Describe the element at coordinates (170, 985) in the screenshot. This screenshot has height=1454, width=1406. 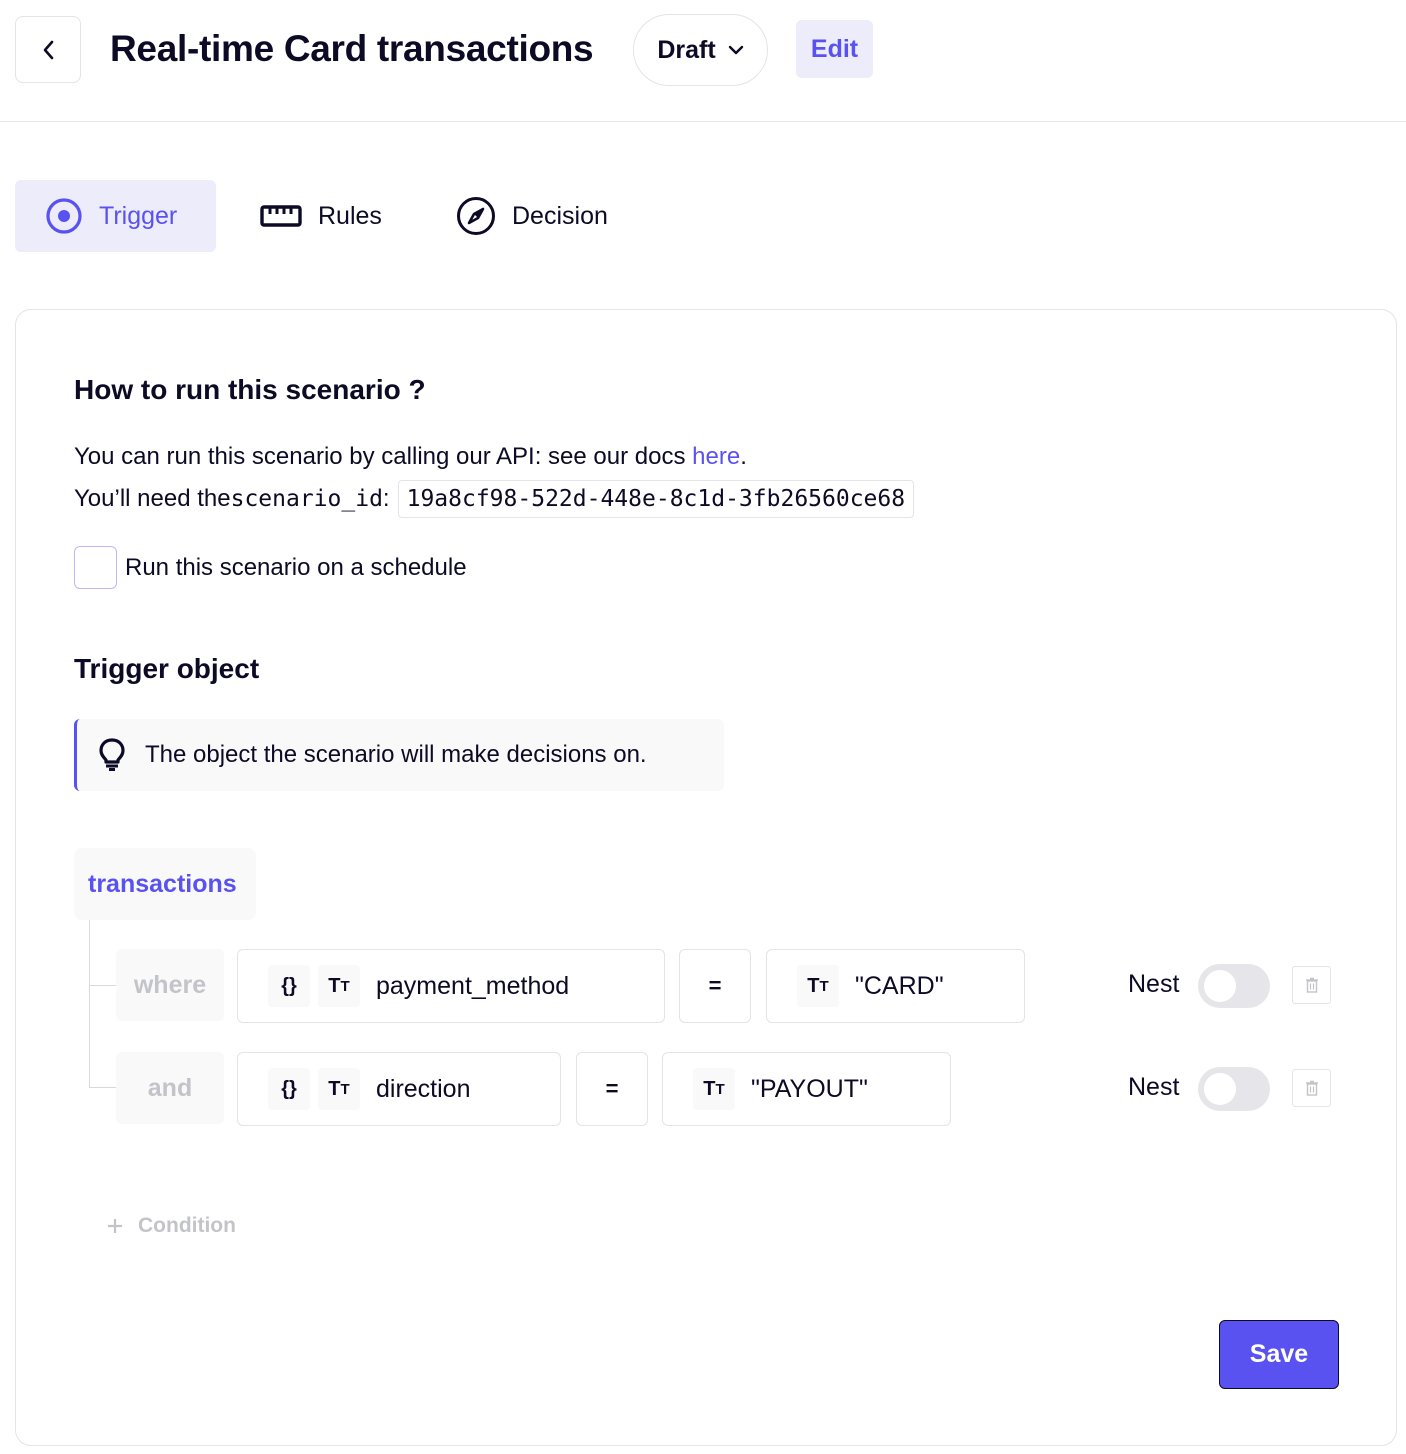
I see `condition-operator-label: where` at that location.